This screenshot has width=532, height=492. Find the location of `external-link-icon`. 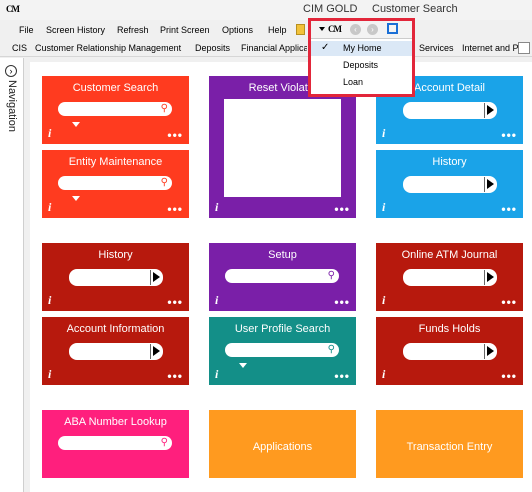

external-link-icon is located at coordinates (392, 28).